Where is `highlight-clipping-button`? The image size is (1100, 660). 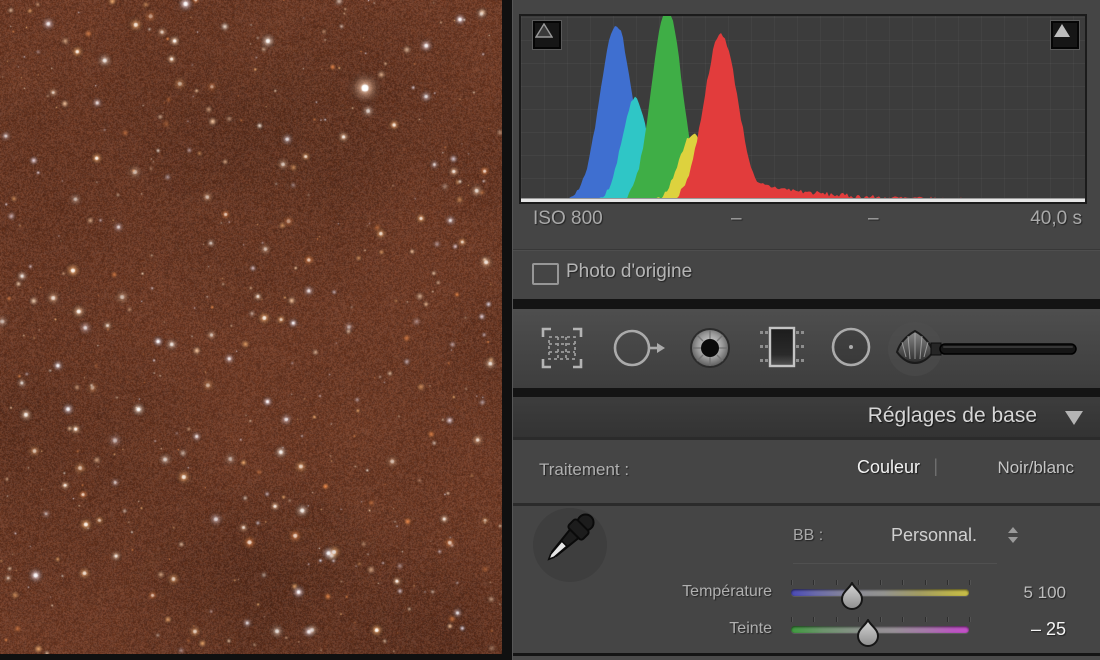
highlight-clipping-button is located at coordinates (1065, 35).